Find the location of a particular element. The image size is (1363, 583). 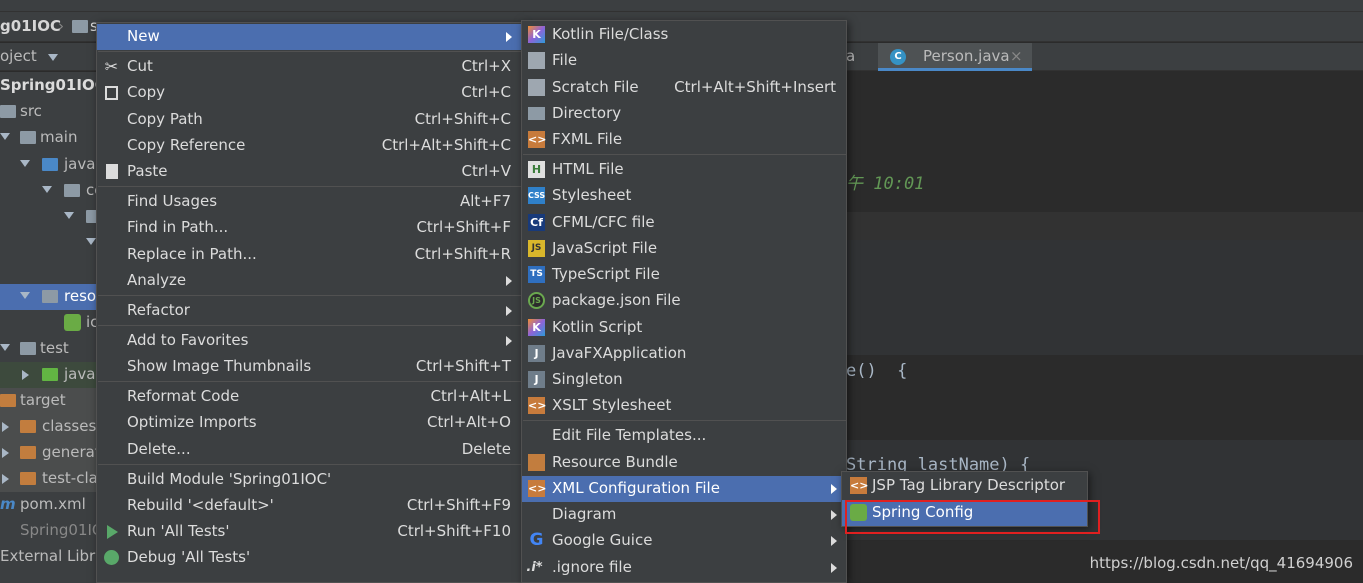

menu-item-xml-configuration-file: <> XML Configuration File is located at coordinates (684, 489).